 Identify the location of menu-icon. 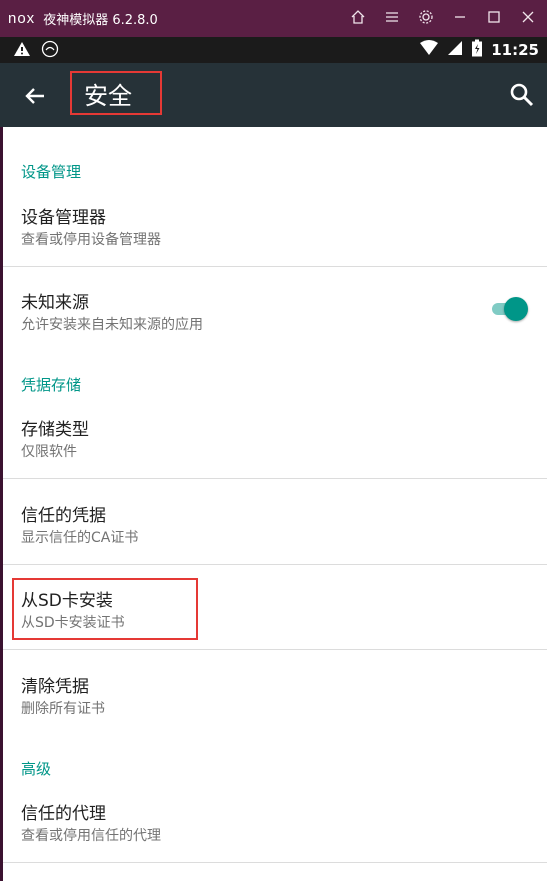
(392, 19).